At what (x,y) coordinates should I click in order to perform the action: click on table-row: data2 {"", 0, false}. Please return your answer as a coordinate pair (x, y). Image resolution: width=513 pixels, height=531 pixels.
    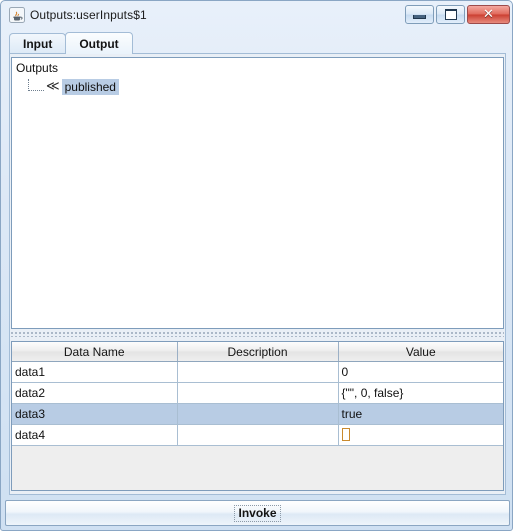
    Looking at the image, I should click on (257, 393).